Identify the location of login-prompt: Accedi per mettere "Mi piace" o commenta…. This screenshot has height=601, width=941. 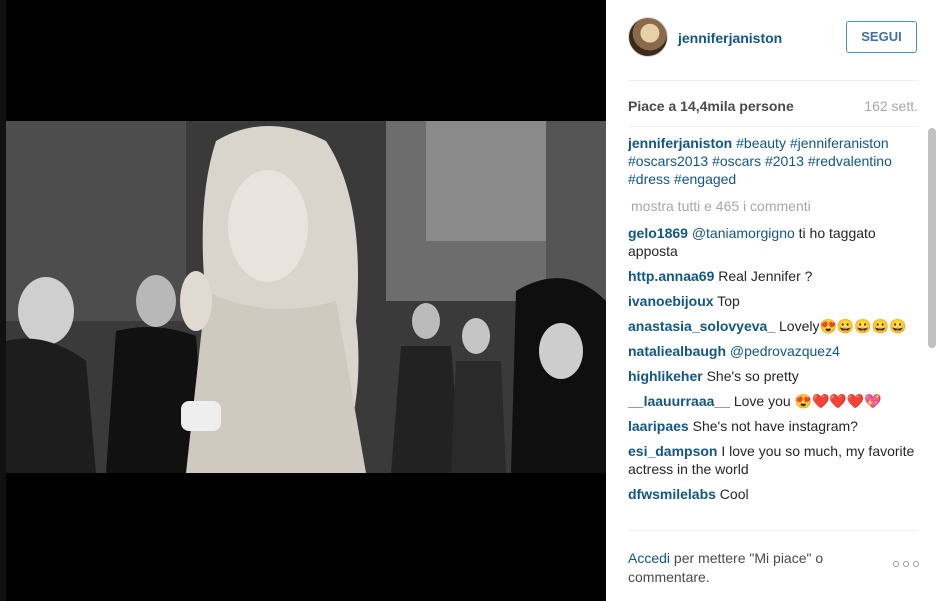
(738, 568).